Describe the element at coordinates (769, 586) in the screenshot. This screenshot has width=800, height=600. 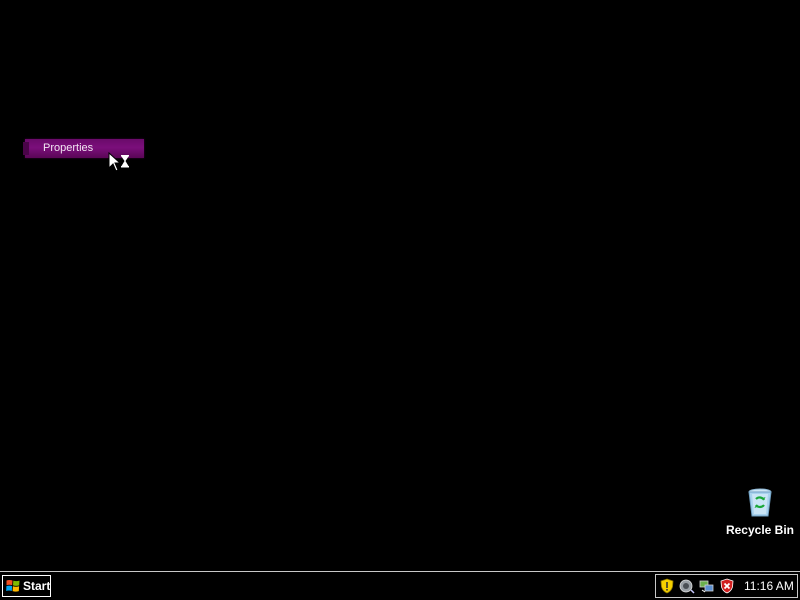
I see `clock: 11:16 AM` at that location.